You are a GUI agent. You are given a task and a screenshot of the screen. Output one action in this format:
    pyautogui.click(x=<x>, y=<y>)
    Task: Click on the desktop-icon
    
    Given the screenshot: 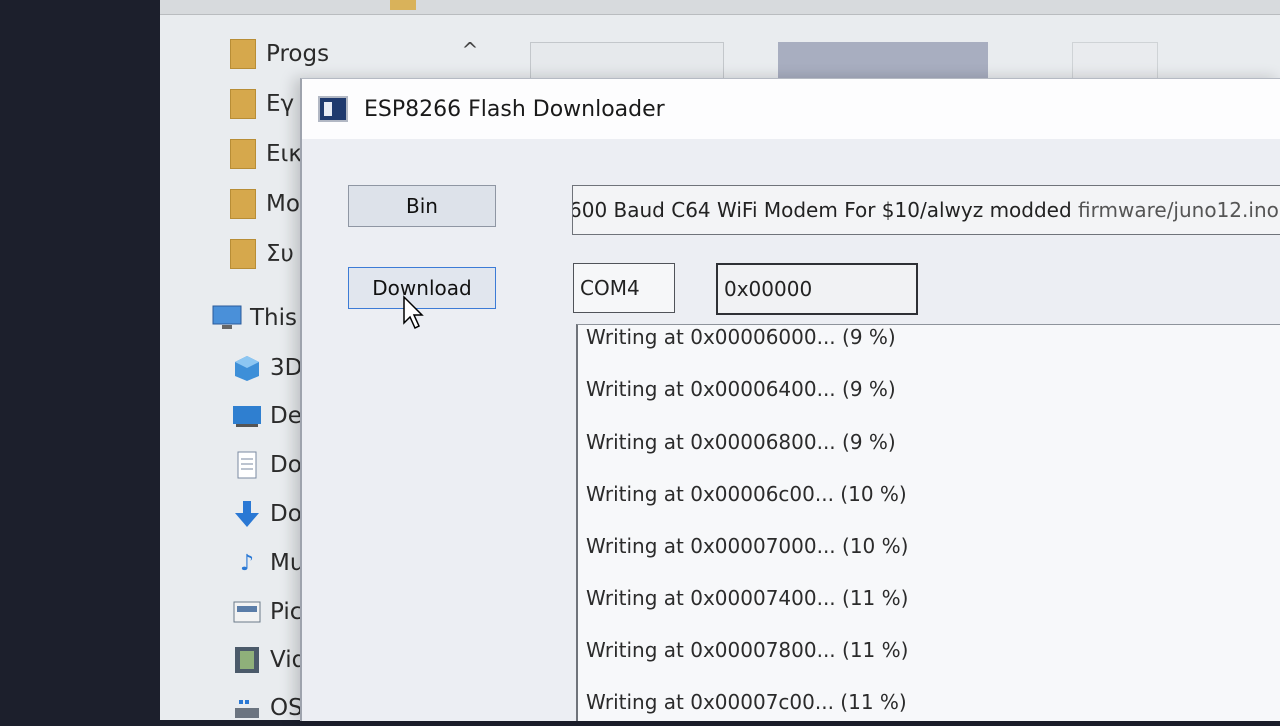 What is the action you would take?
    pyautogui.click(x=247, y=416)
    